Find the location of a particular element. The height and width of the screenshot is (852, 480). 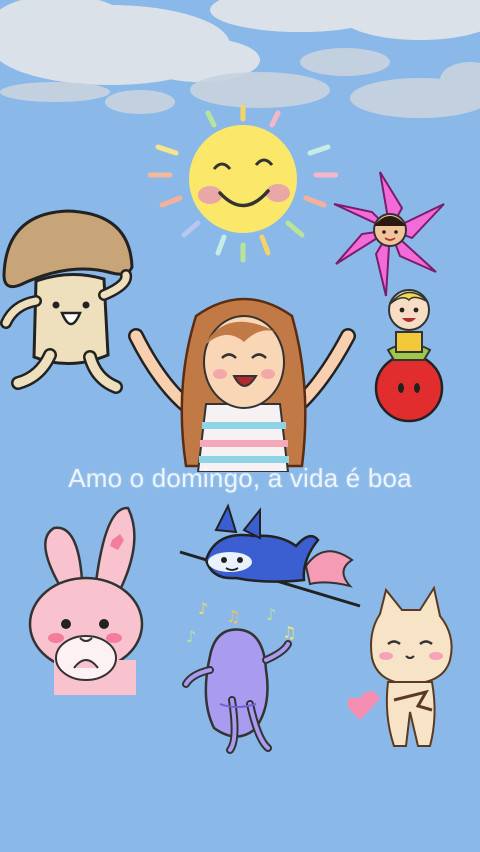

bunny-sticker is located at coordinates (86, 600).